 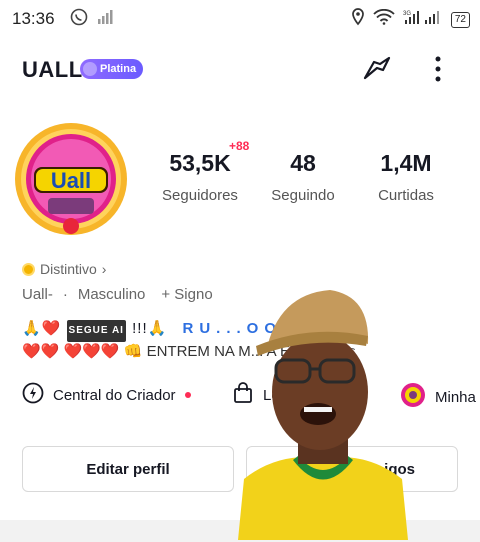 I want to click on following-count: 48, so click(x=303, y=163).